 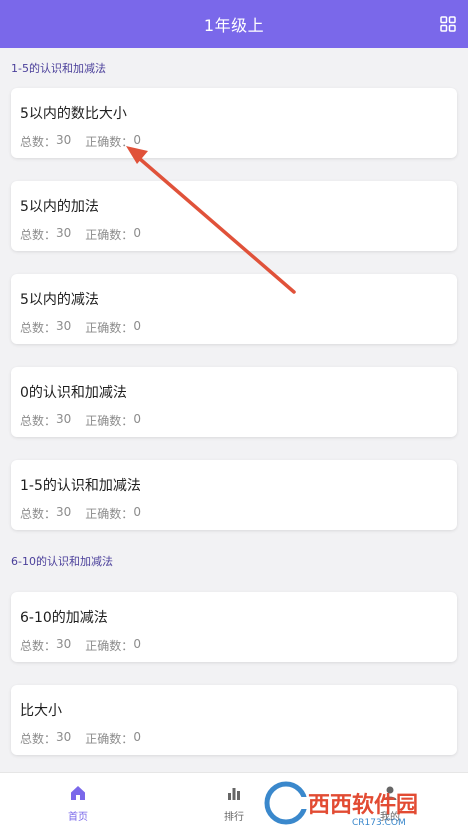 I want to click on bar-chart-icon, so click(x=234, y=793).